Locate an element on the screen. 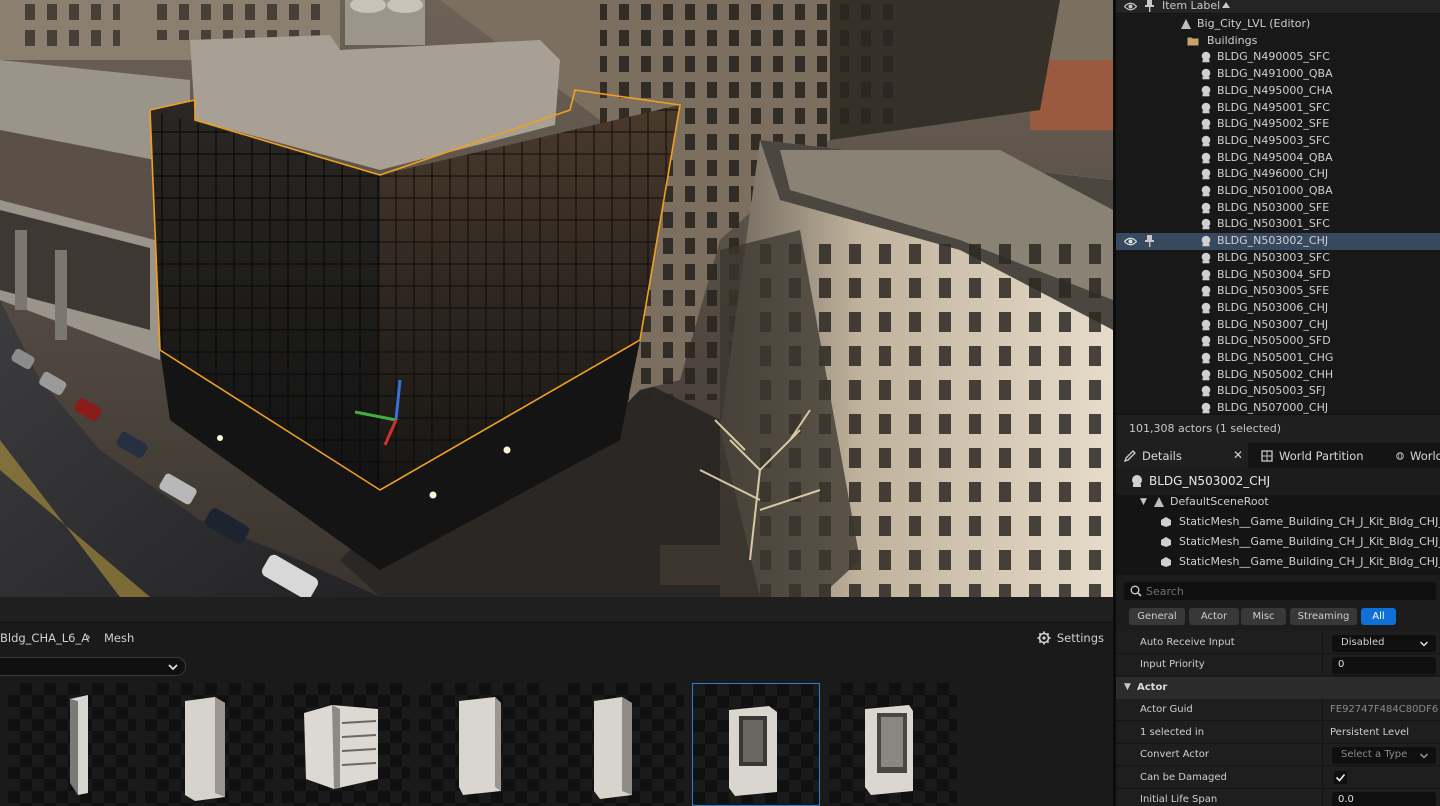 This screenshot has height=806, width=1440. outliner-row: BLDG_N503001_SFC is located at coordinates (1278, 224).